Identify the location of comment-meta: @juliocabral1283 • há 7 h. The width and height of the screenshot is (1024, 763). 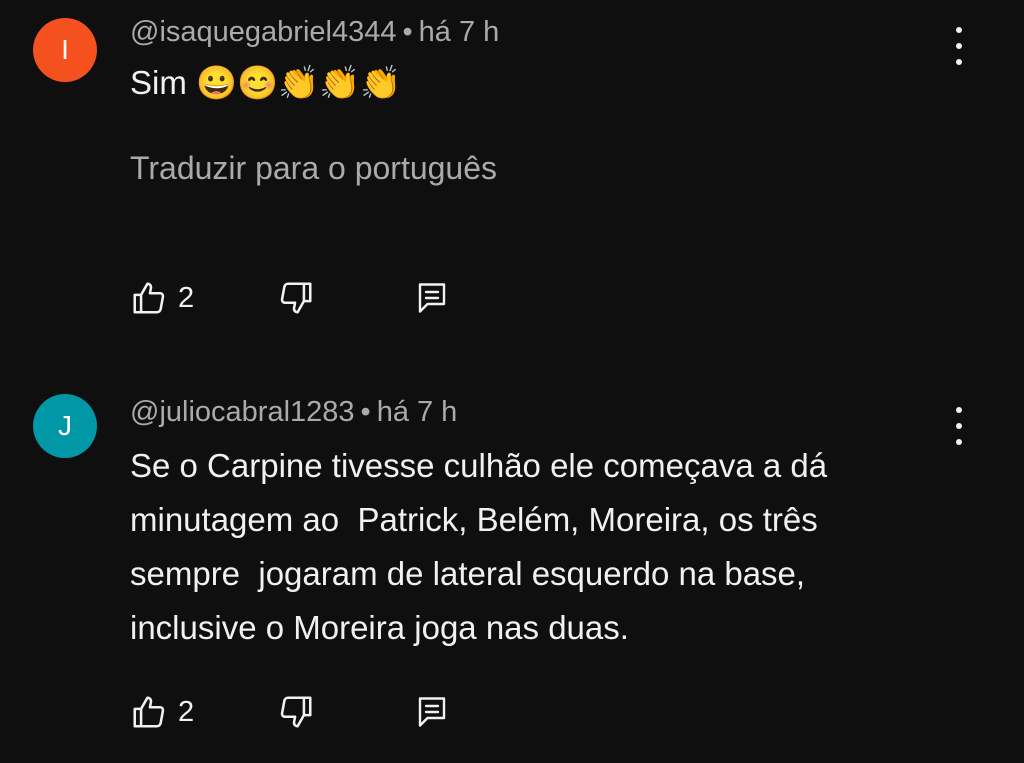
(293, 412).